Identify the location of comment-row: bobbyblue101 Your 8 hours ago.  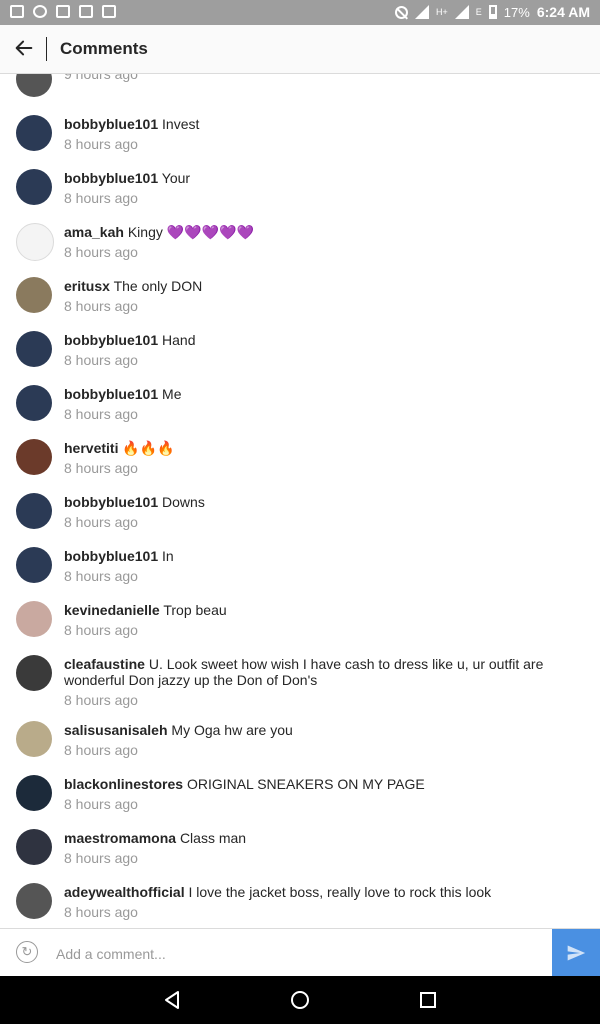
(300, 189).